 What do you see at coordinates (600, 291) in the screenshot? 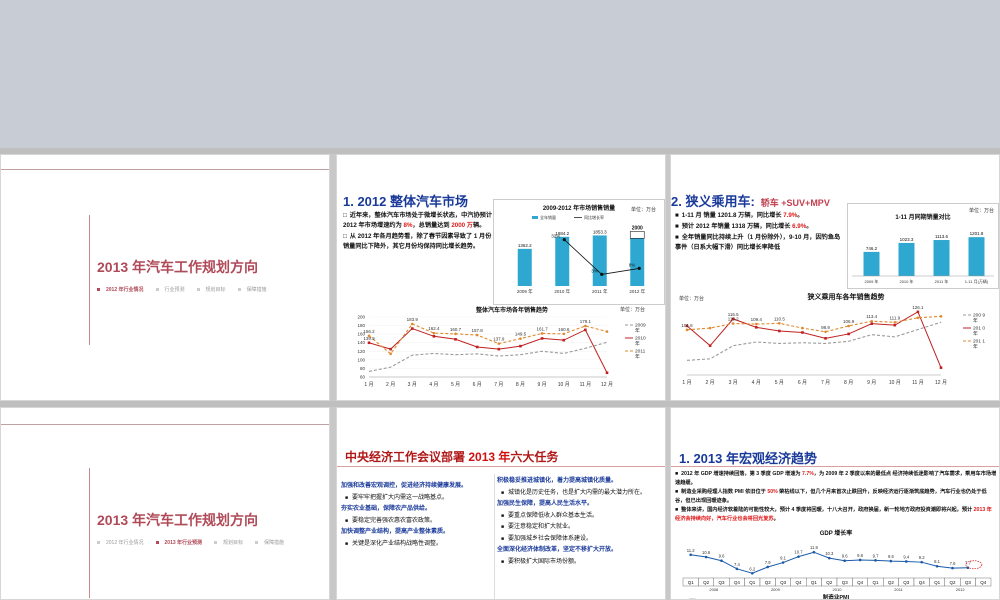
I see `category-label: 2011 年` at bounding box center [600, 291].